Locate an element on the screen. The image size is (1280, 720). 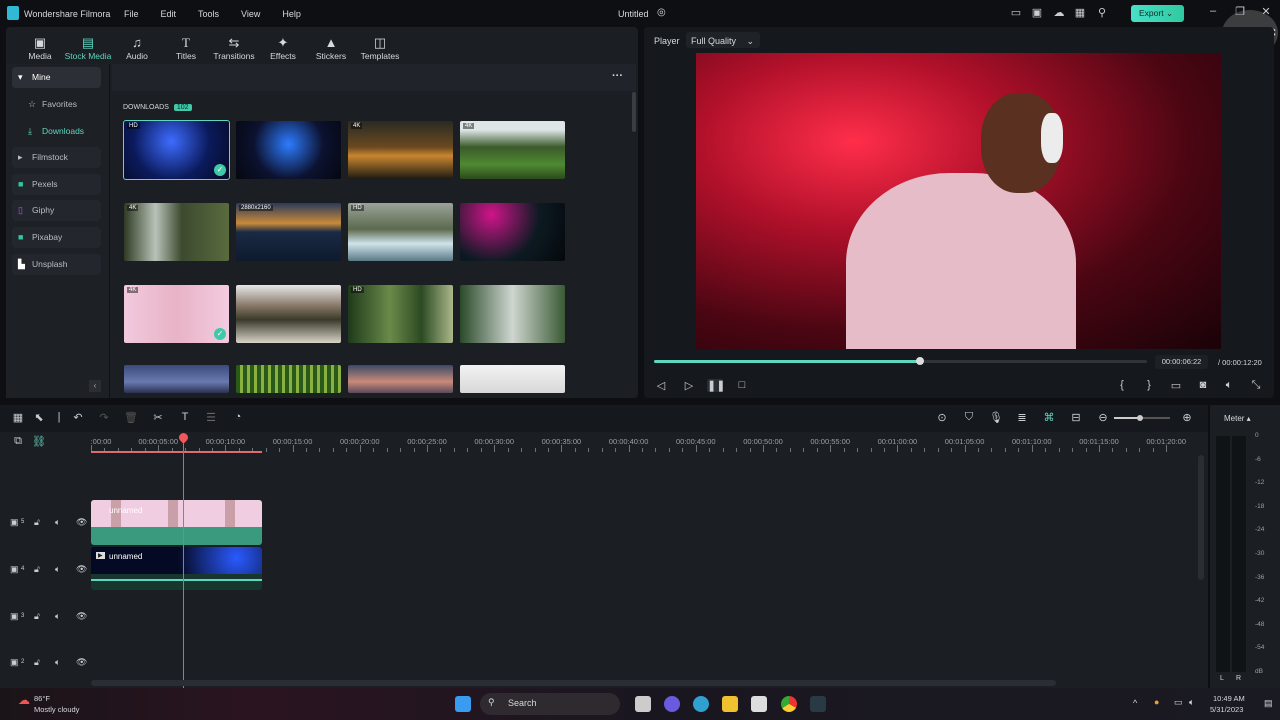
tab-effects: ✦ Effects is located at coordinates (283, 47).